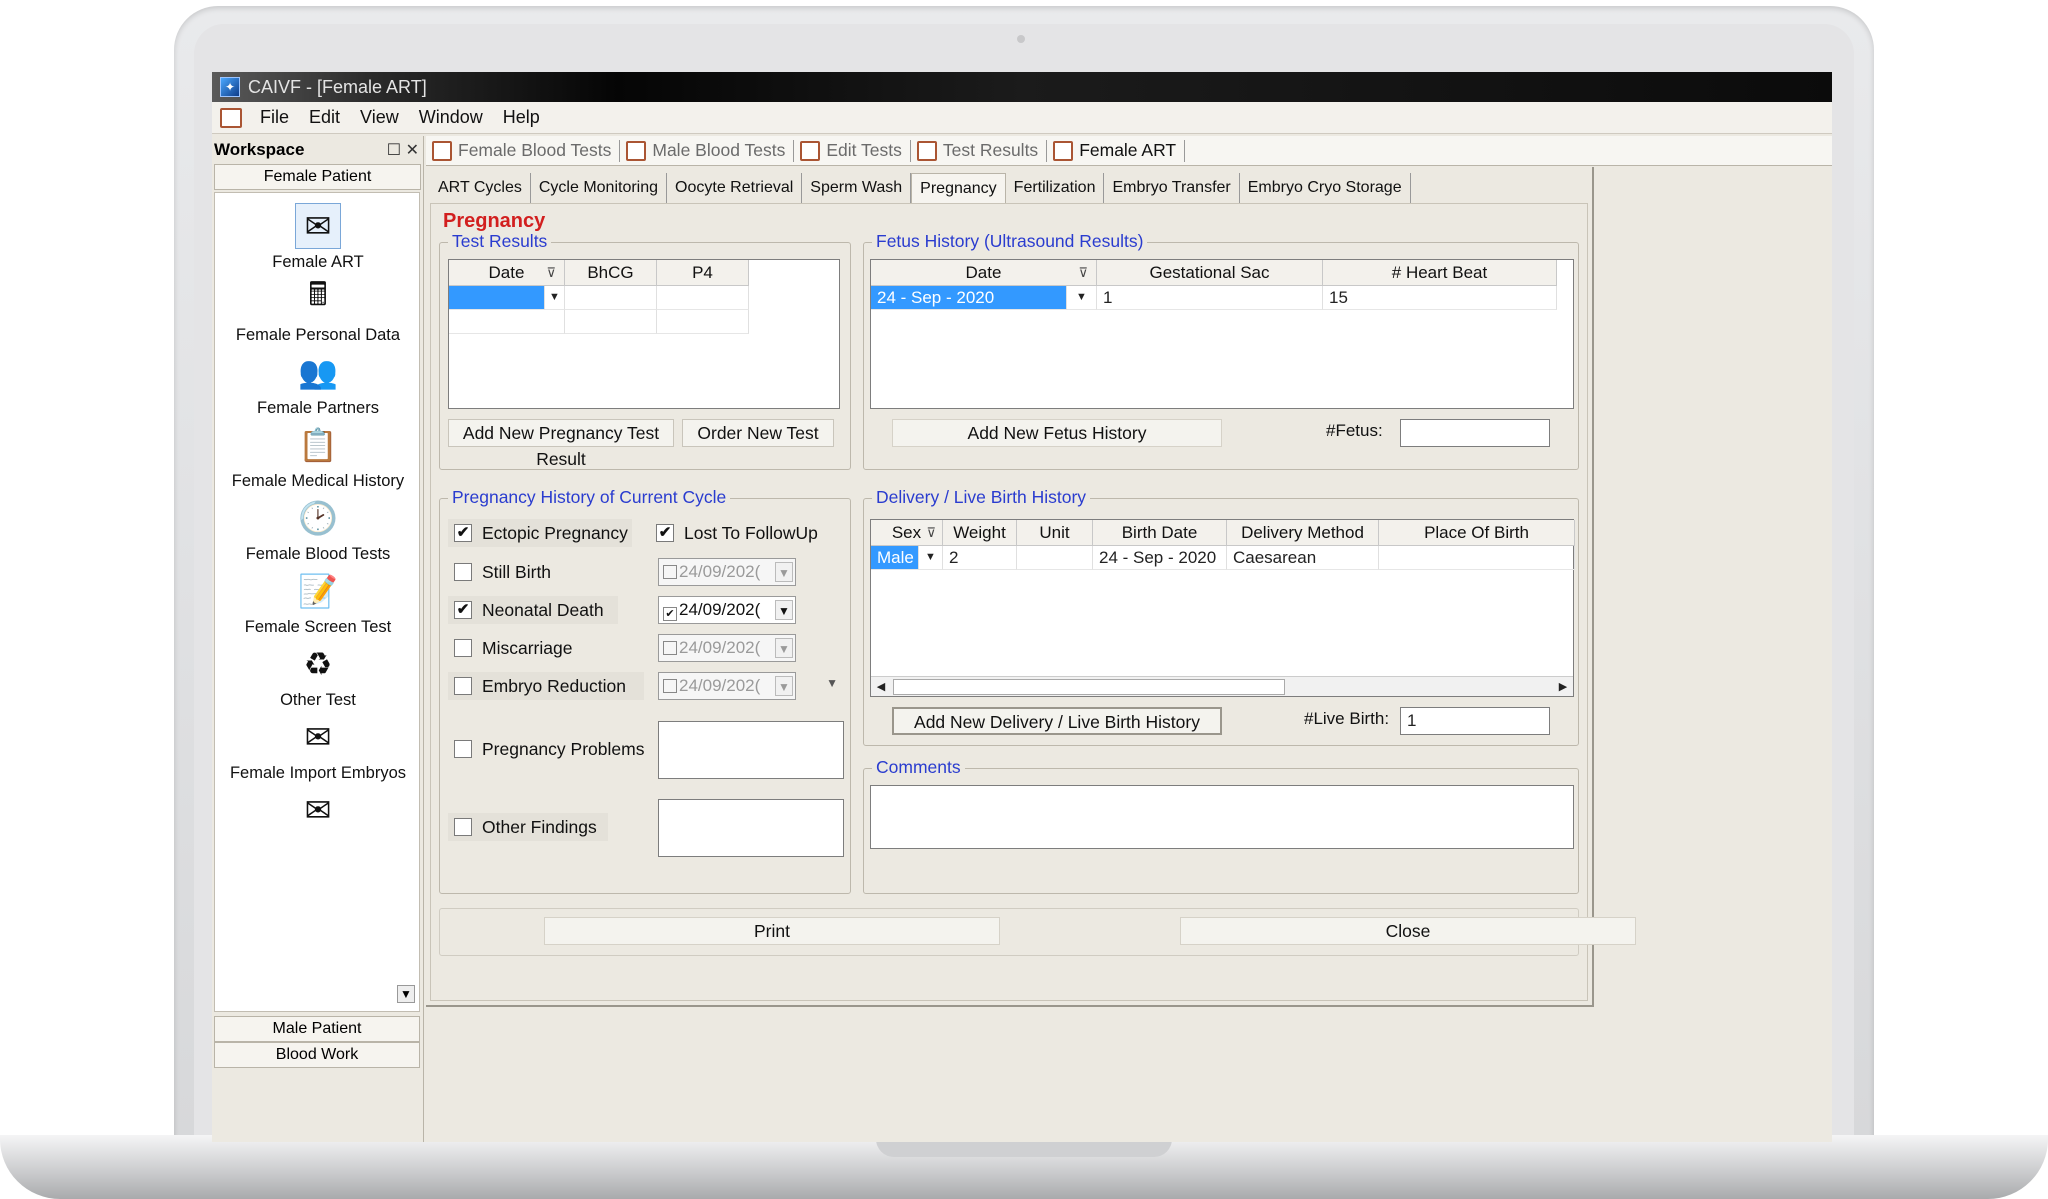  What do you see at coordinates (379, 117) in the screenshot?
I see `menu-view: View` at bounding box center [379, 117].